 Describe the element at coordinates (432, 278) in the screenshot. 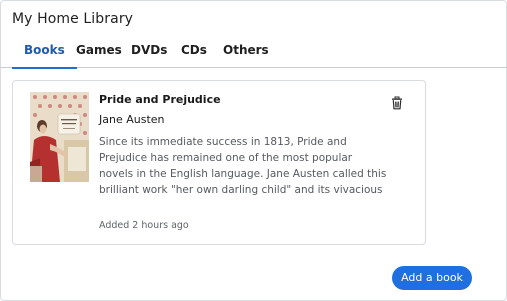

I see `add-book-button: Add a book` at that location.